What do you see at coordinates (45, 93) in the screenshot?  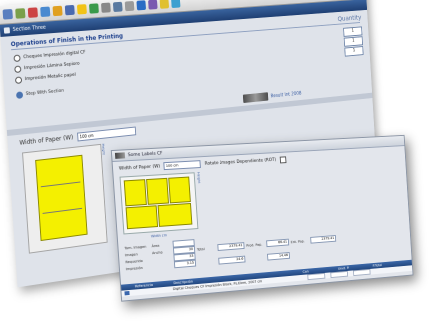 I see `step-label: Step With Section` at bounding box center [45, 93].